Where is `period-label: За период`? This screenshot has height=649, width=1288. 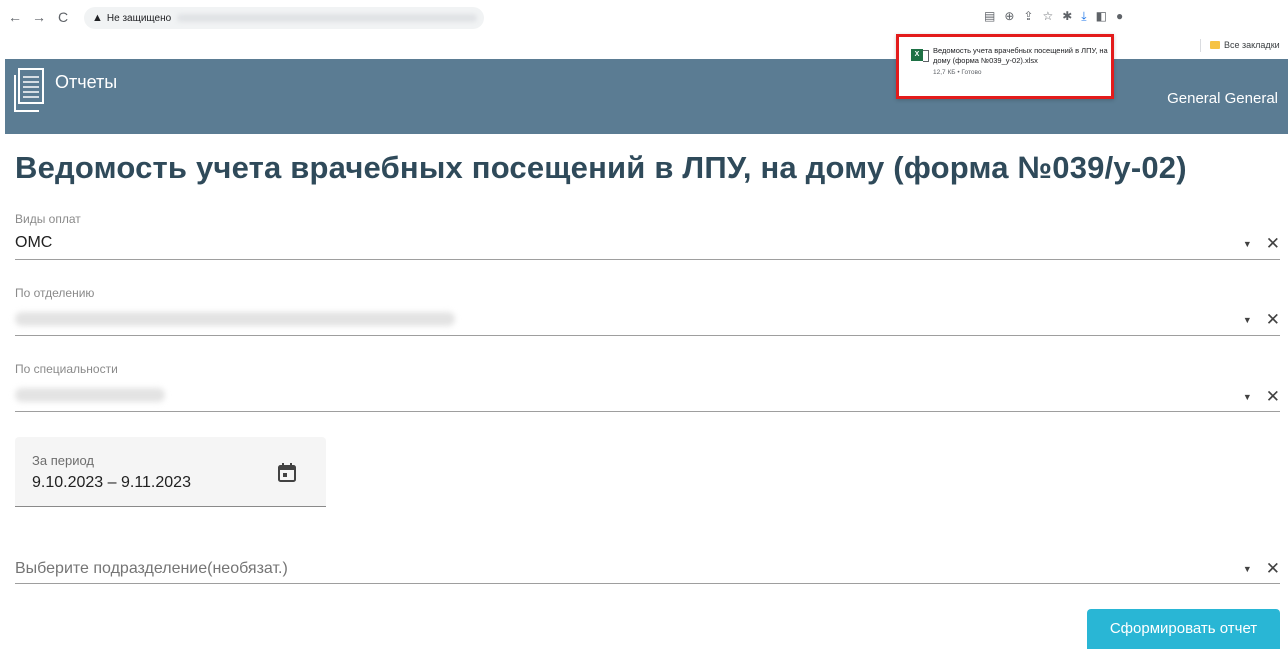 period-label: За период is located at coordinates (63, 460).